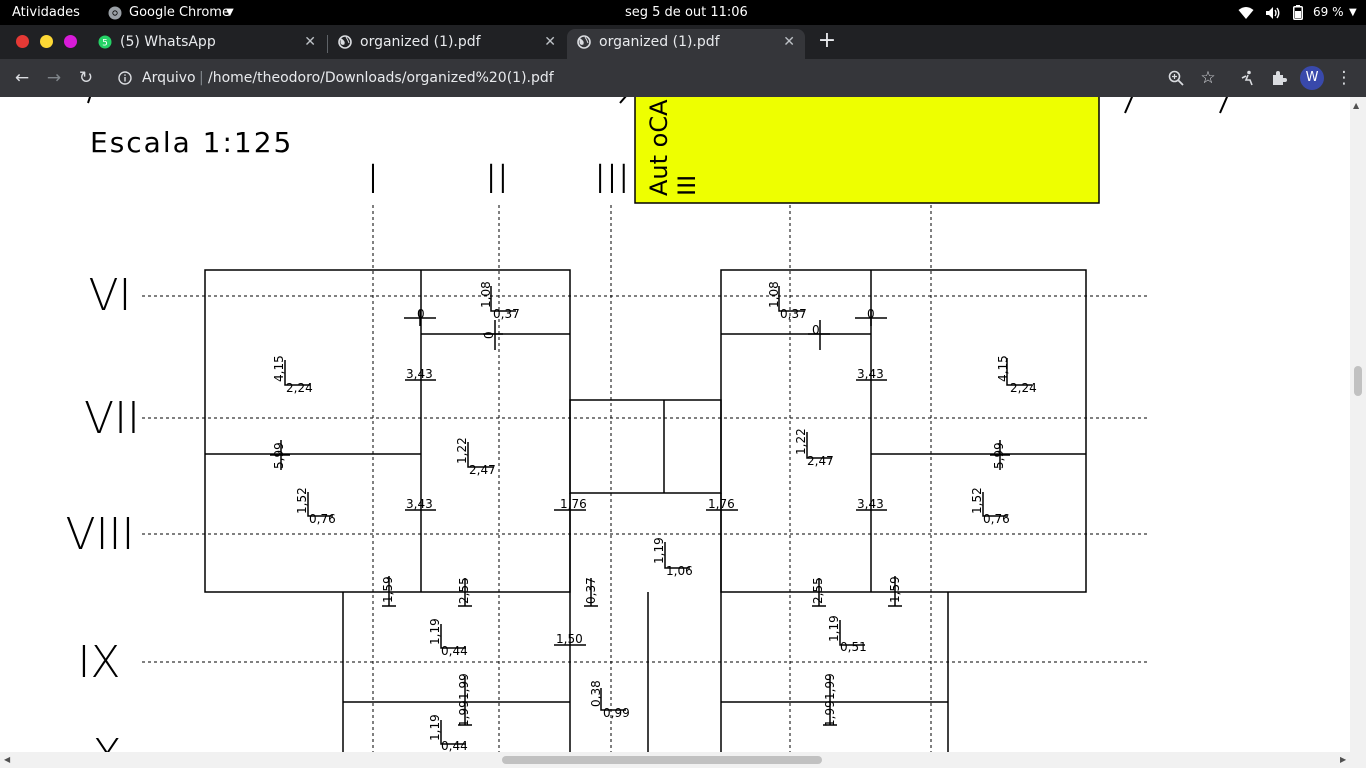 This screenshot has height=768, width=1366. I want to click on autocad-box-text: III, so click(687, 185).